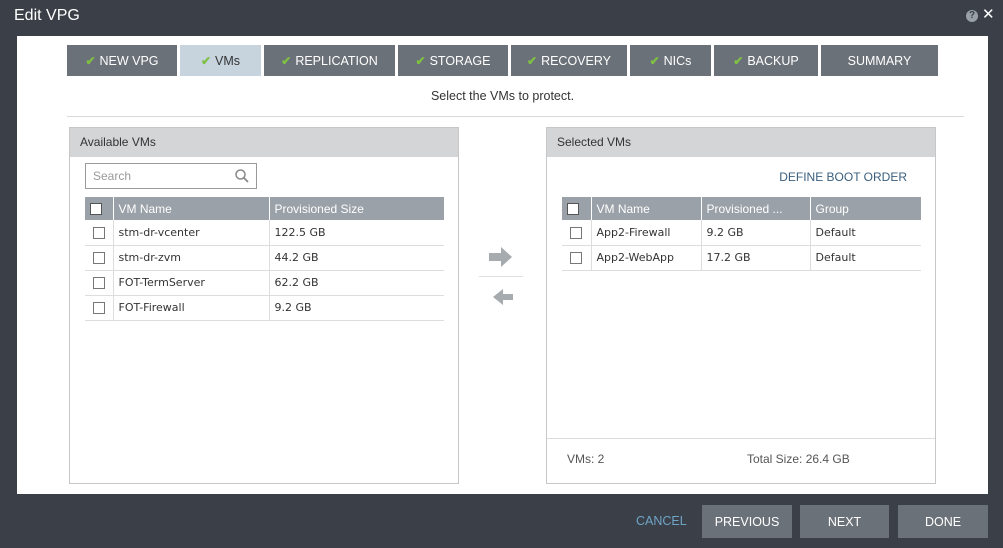  Describe the element at coordinates (502, 96) in the screenshot. I see `page-subtitle: Select the VMs to protect.` at that location.